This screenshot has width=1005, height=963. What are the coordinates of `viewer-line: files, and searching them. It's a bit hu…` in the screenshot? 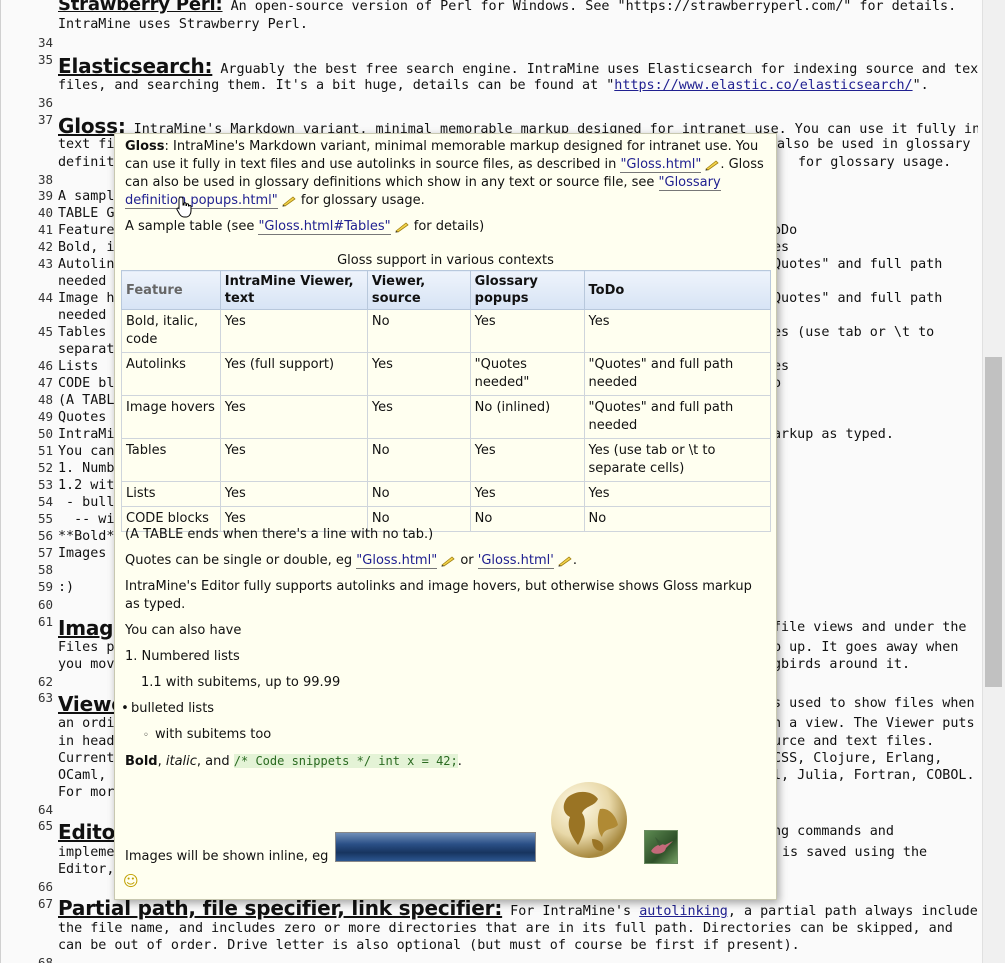 It's located at (493, 85).